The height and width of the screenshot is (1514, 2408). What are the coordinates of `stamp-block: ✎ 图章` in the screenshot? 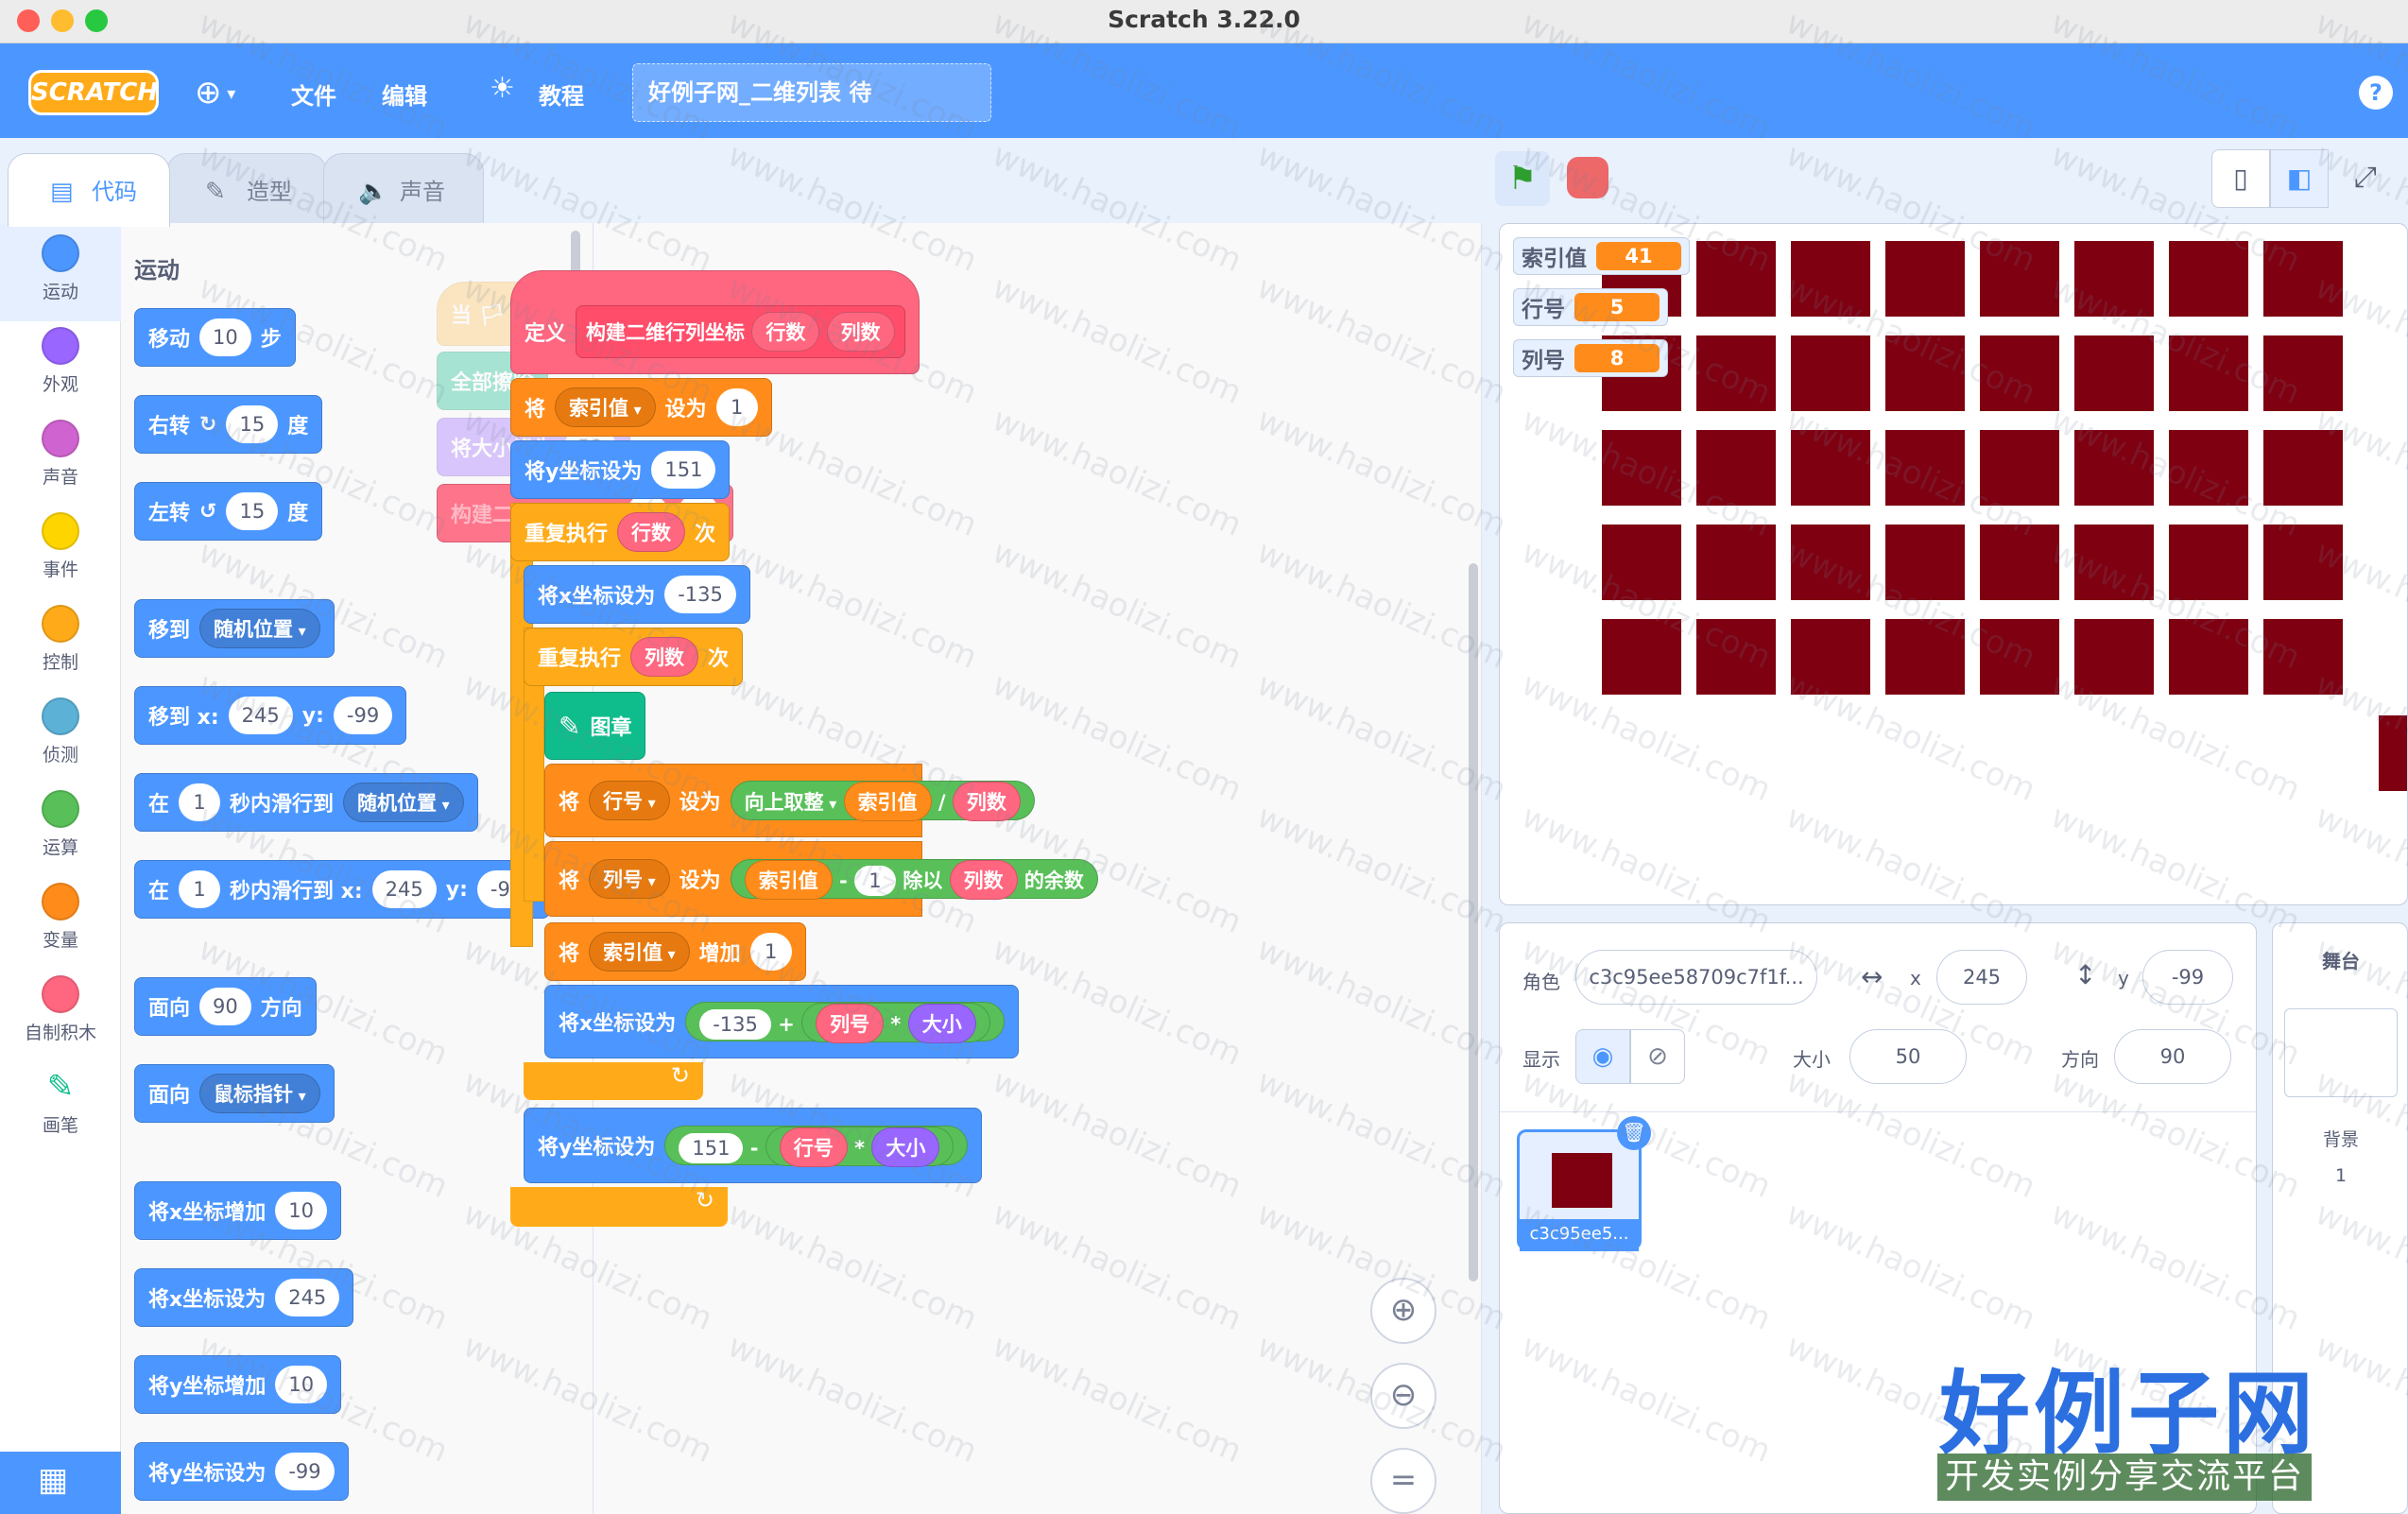 It's located at (595, 726).